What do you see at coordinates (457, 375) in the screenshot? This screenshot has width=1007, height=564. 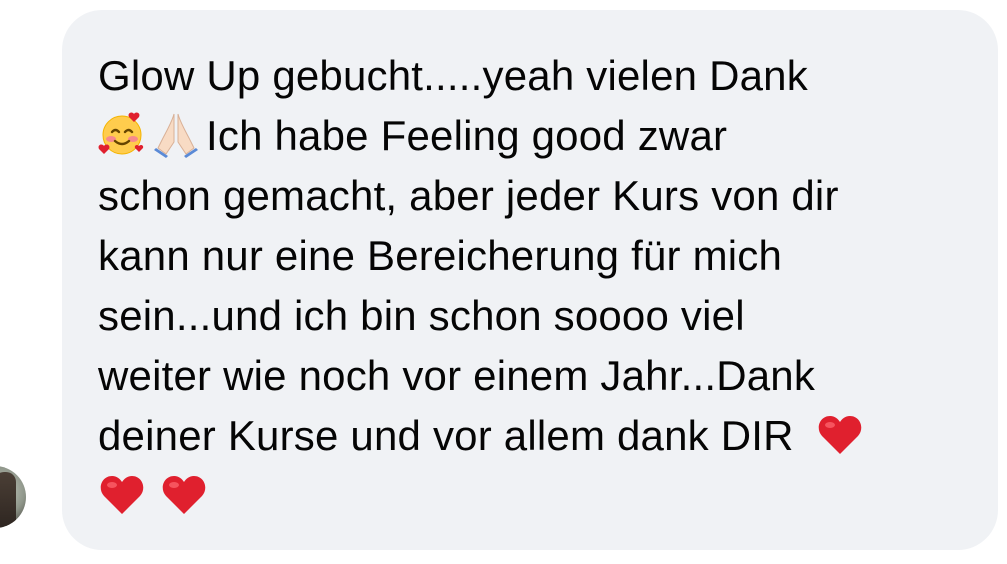 I see `message-line-text: weiter wie noch vor einem Jahr...Dank` at bounding box center [457, 375].